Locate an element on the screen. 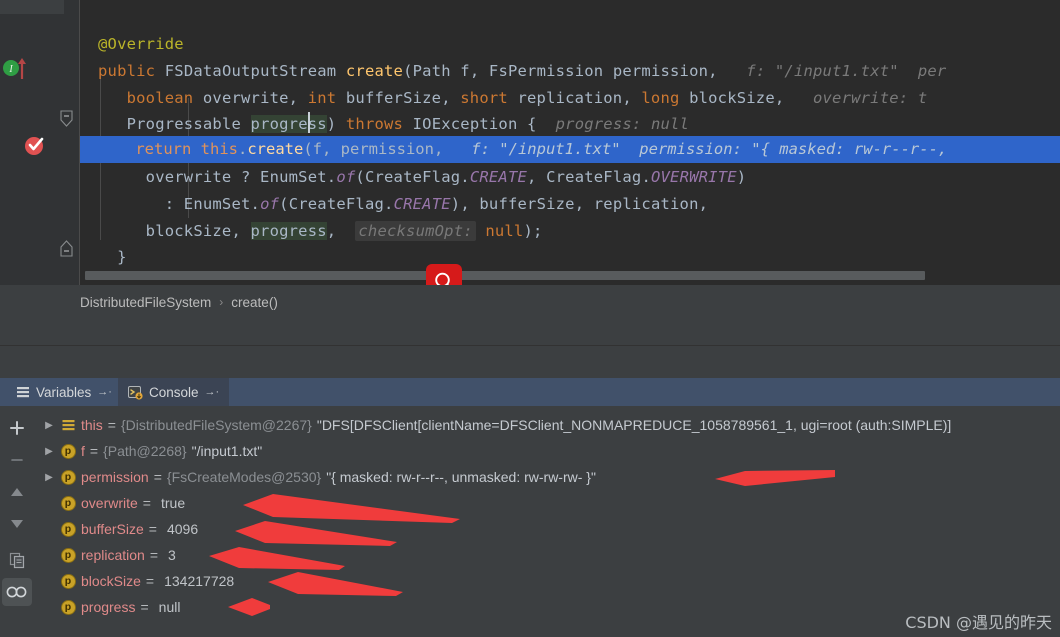 Image resolution: width=1060 pixels, height=637 pixels. variable-row-f: ▶ p f = {Path@2268} "/input1.txt" is located at coordinates (148, 451).